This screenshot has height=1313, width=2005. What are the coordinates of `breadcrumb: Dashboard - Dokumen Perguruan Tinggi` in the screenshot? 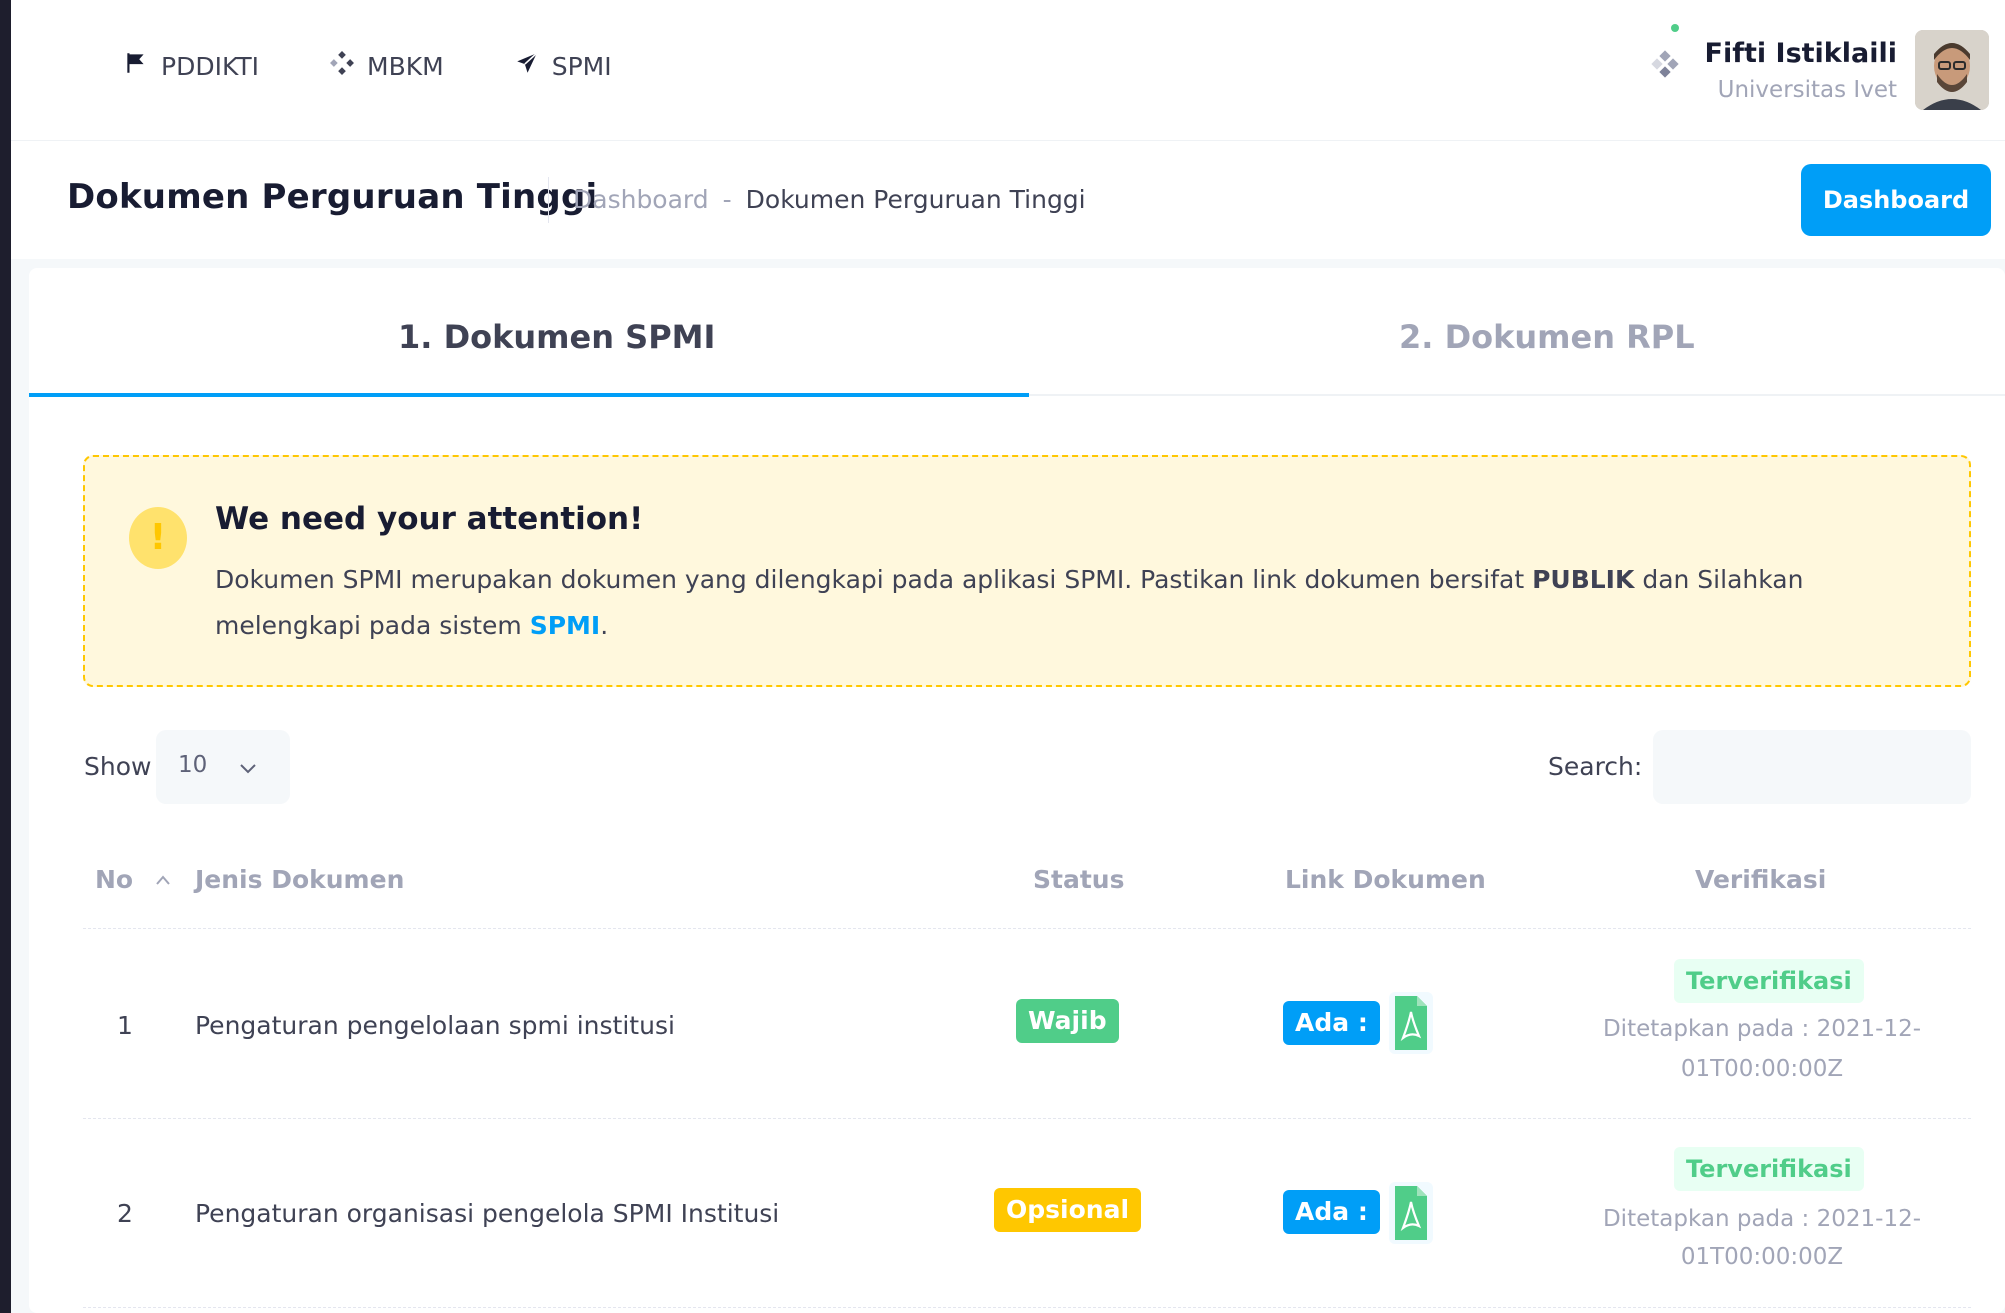 It's located at (829, 199).